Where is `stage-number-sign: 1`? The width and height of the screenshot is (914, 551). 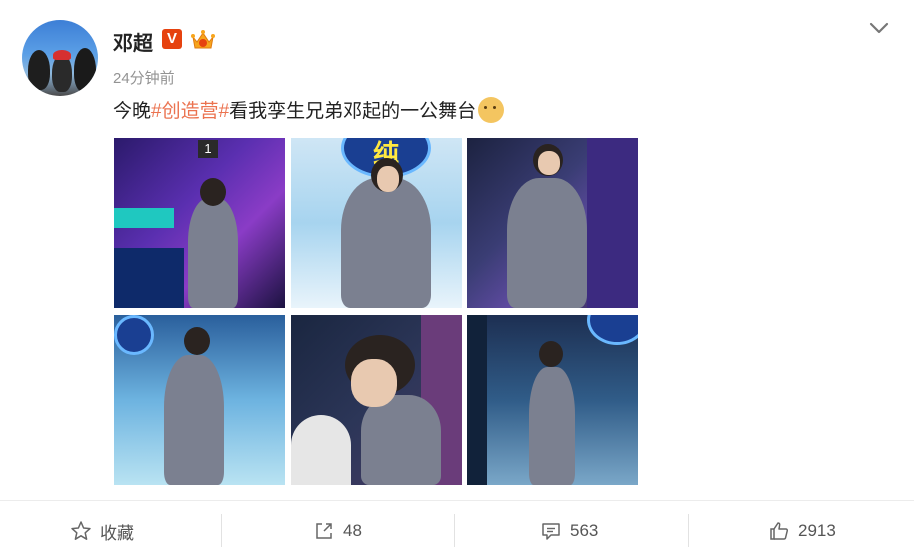
stage-number-sign: 1 is located at coordinates (208, 149).